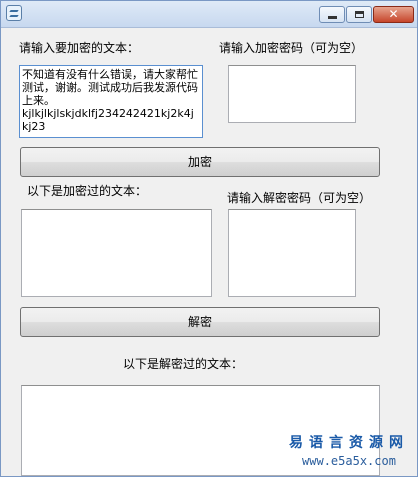 This screenshot has width=418, height=477. What do you see at coordinates (291, 48) in the screenshot?
I see `encrypt-password-label: 请输入加密密码（可为空）` at bounding box center [291, 48].